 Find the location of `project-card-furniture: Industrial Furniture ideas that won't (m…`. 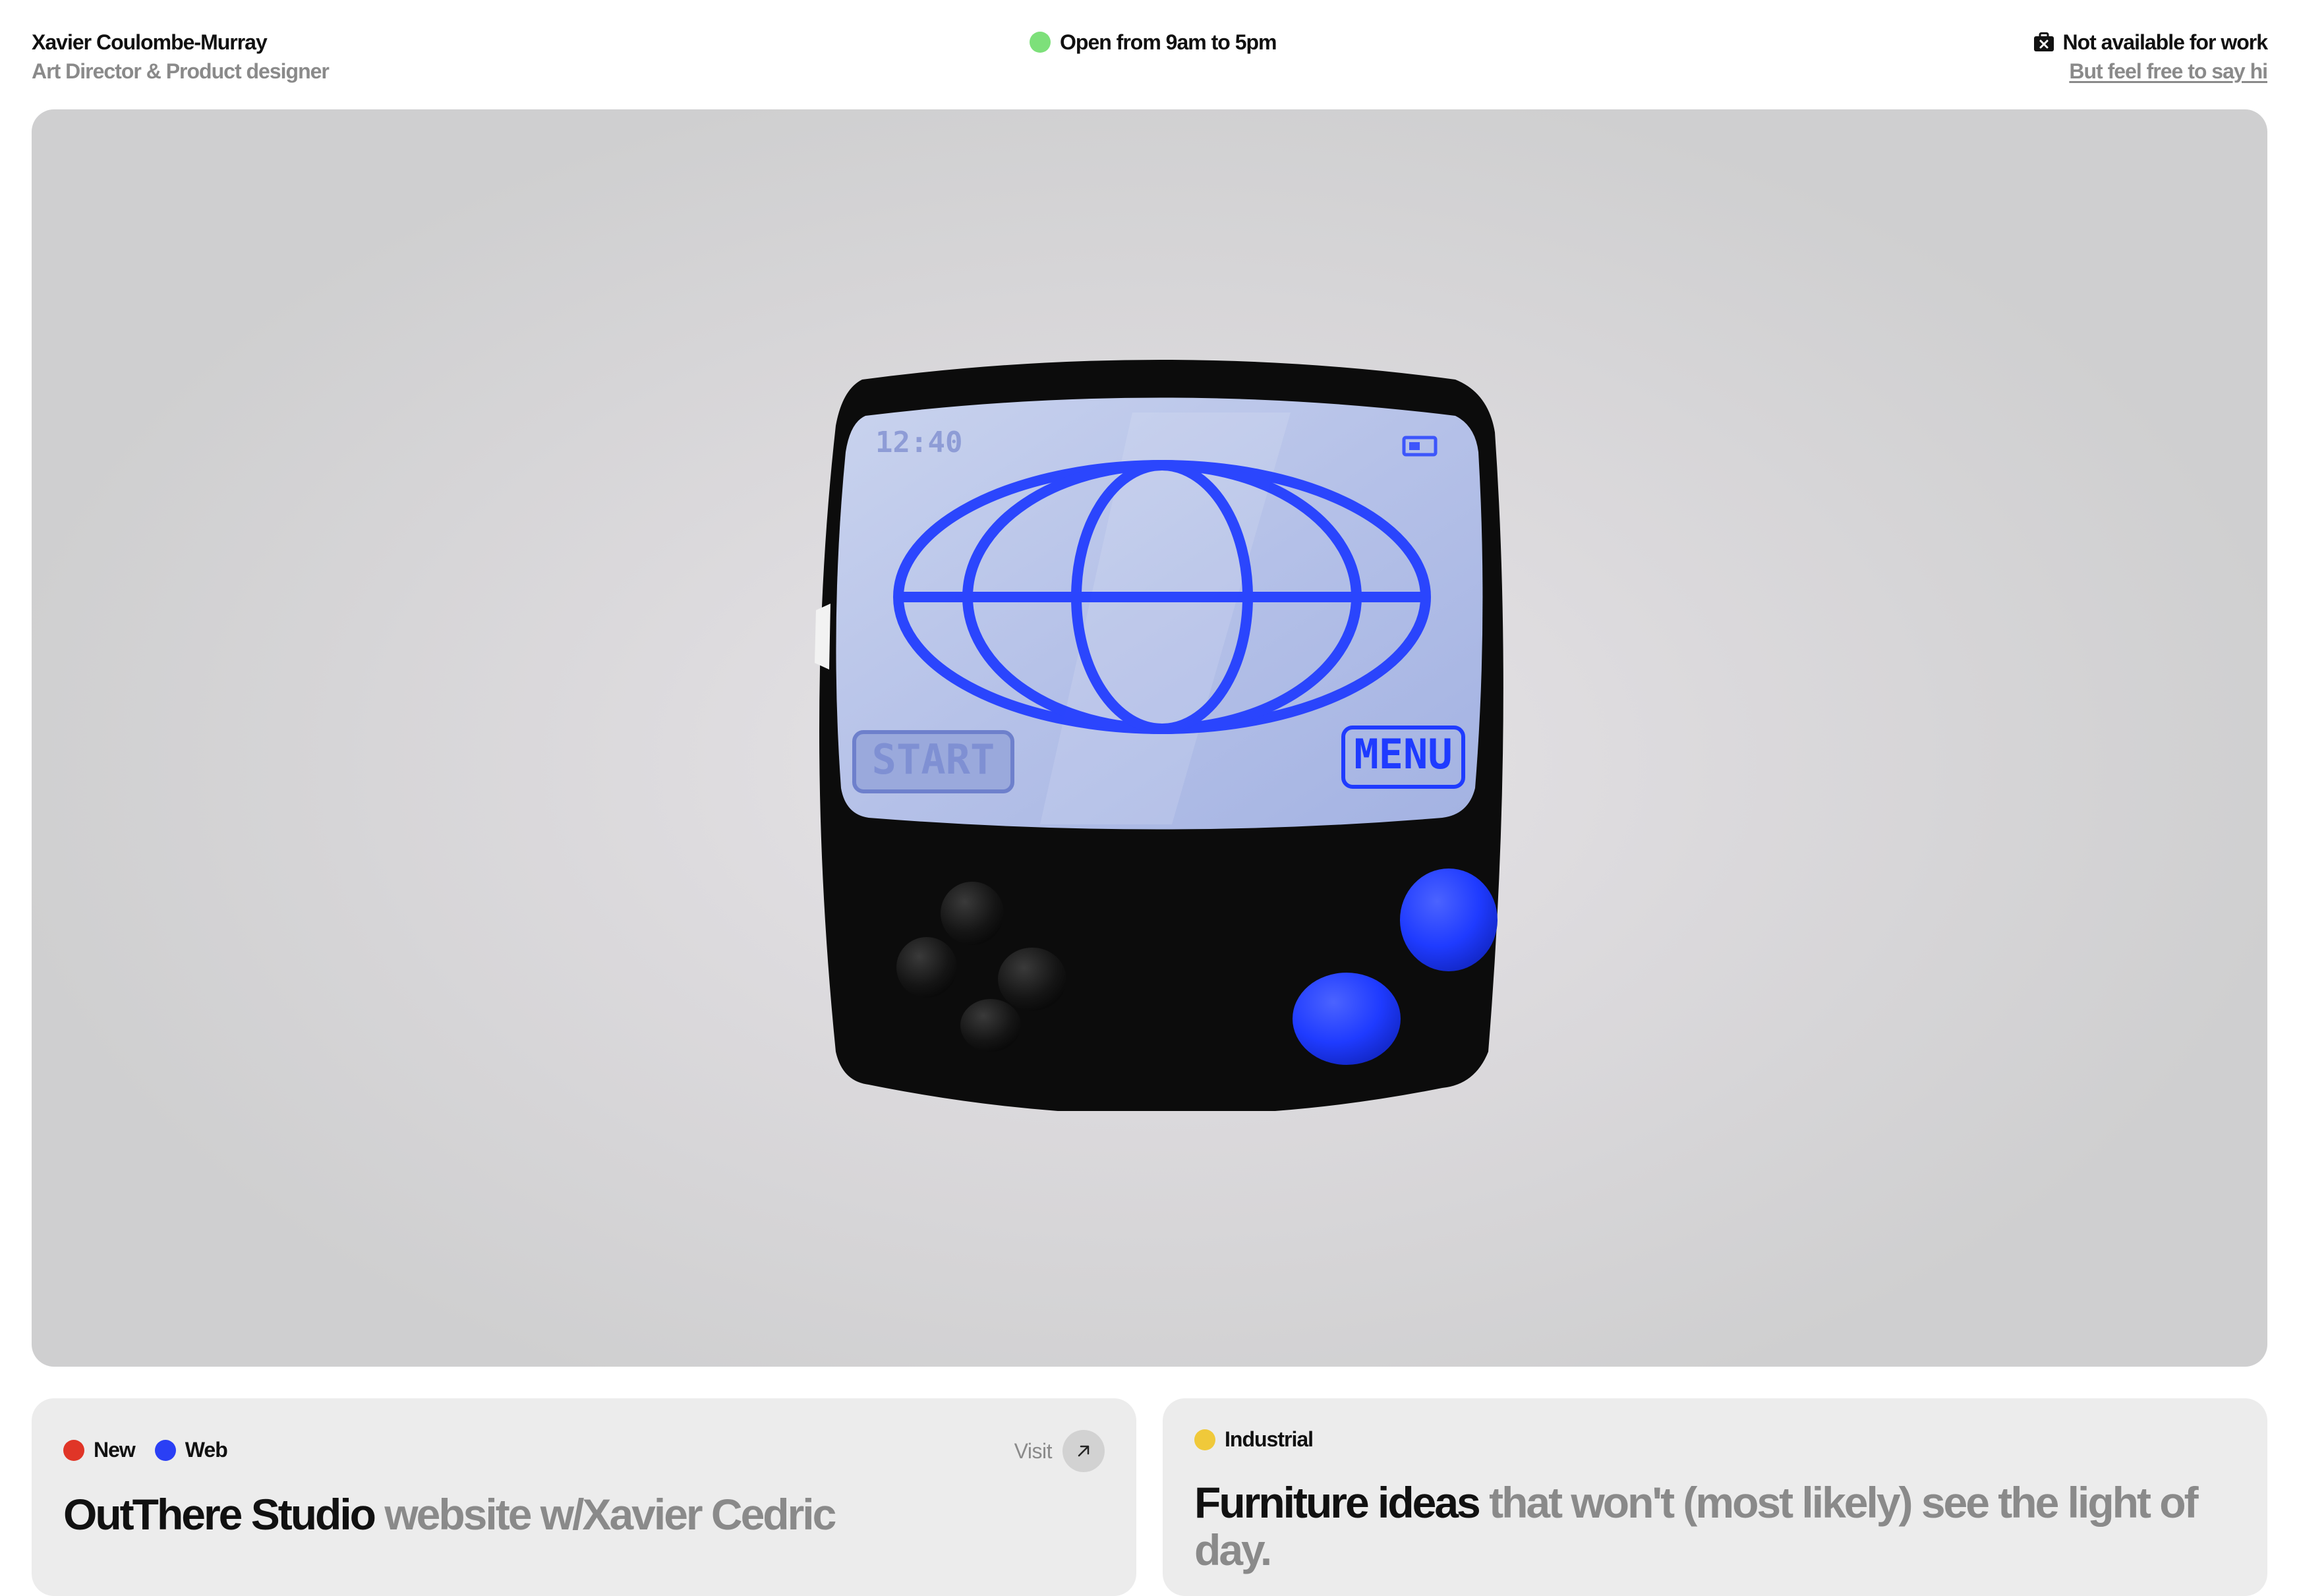

project-card-furniture: Industrial Furniture ideas that won't (m… is located at coordinates (1715, 1497).